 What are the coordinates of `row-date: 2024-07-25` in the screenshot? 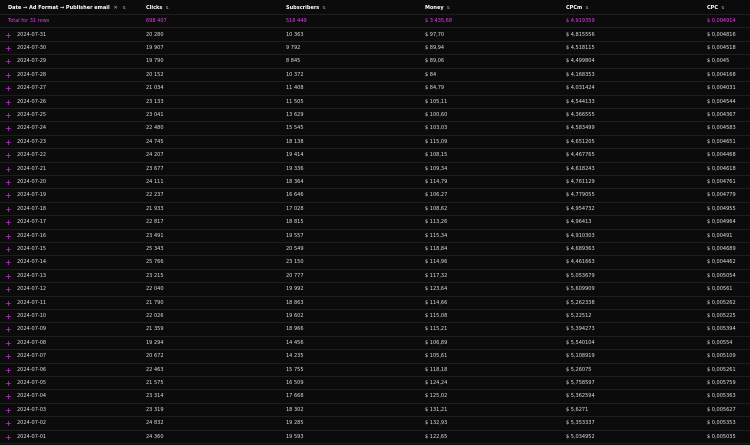 It's located at (32, 115).